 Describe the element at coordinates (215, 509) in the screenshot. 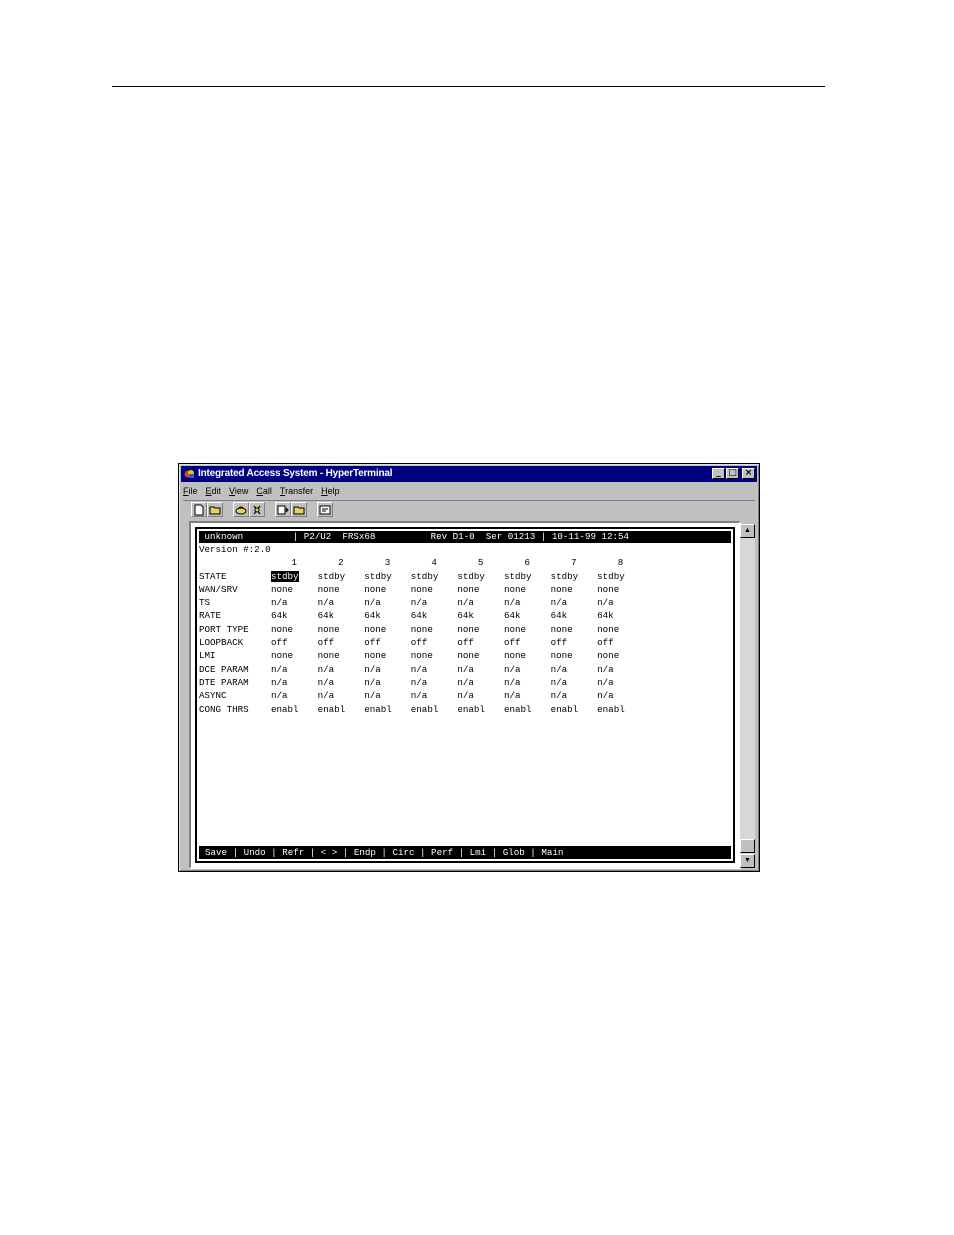

I see `open-button` at that location.